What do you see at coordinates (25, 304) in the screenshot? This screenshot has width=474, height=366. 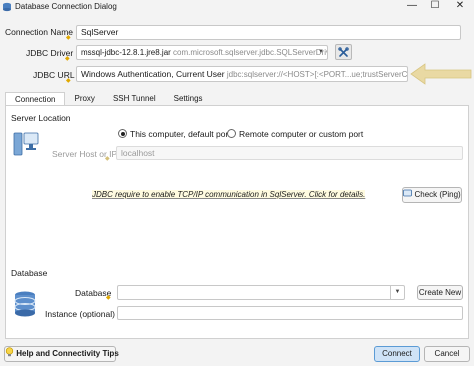 I see `database-icon` at bounding box center [25, 304].